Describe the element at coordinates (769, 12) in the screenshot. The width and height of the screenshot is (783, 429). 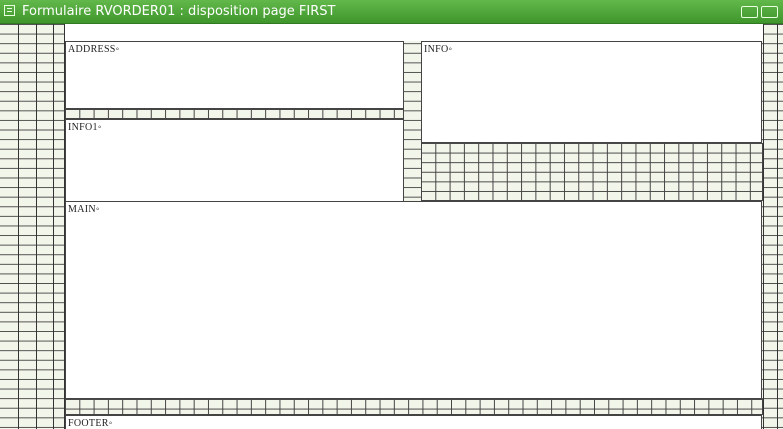
I see `maximize-button` at that location.